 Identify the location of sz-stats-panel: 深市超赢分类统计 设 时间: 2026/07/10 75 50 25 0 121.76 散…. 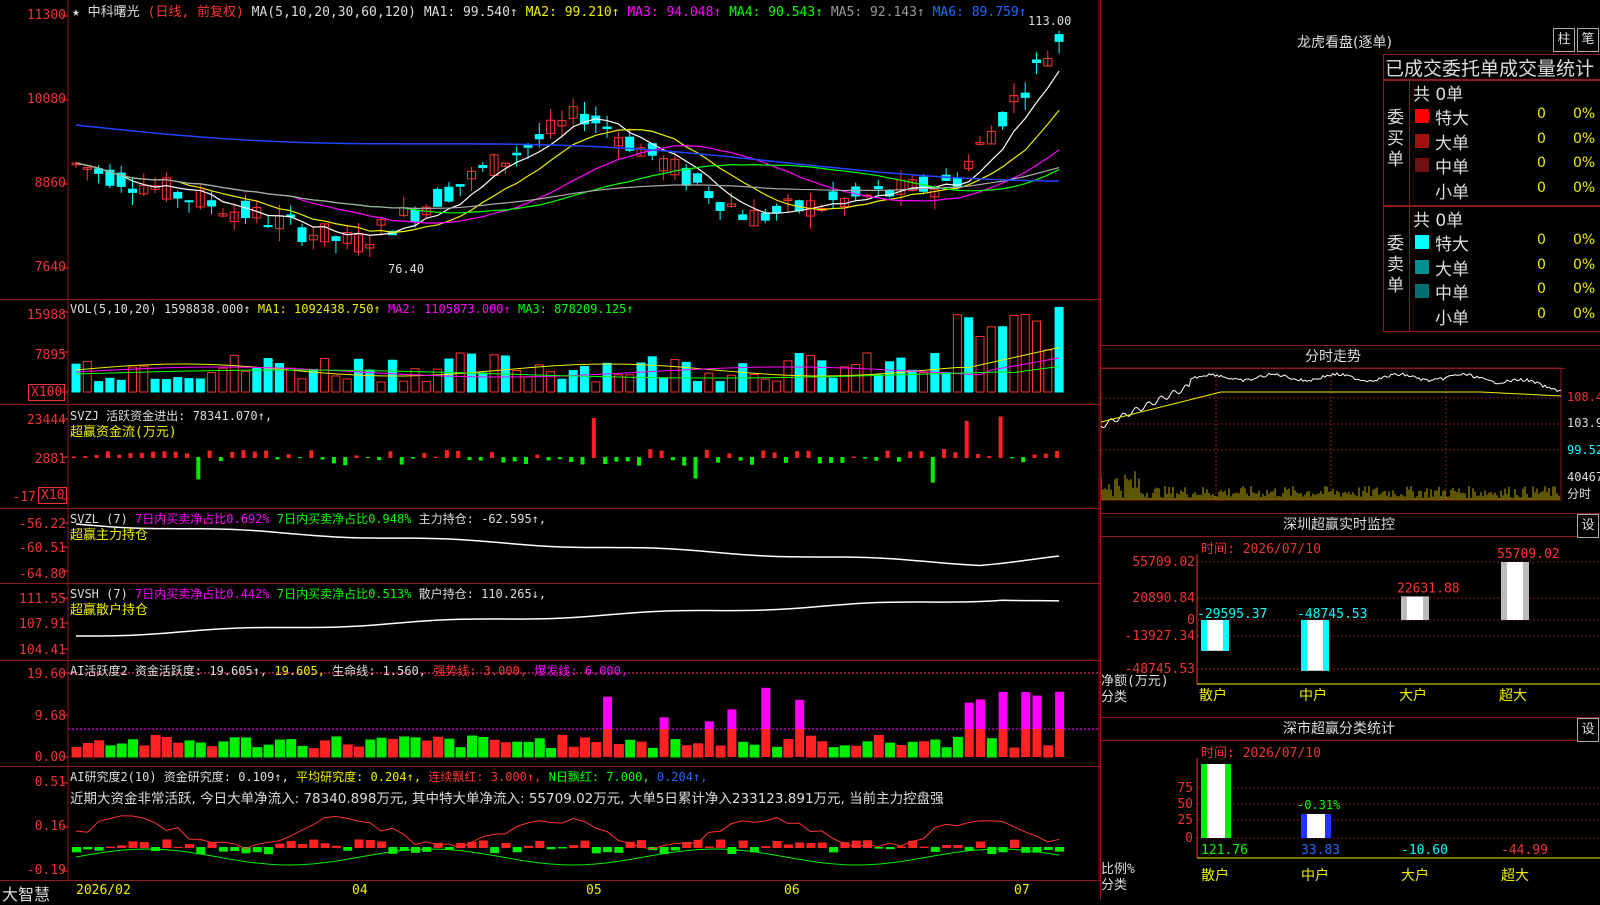
(1350, 808).